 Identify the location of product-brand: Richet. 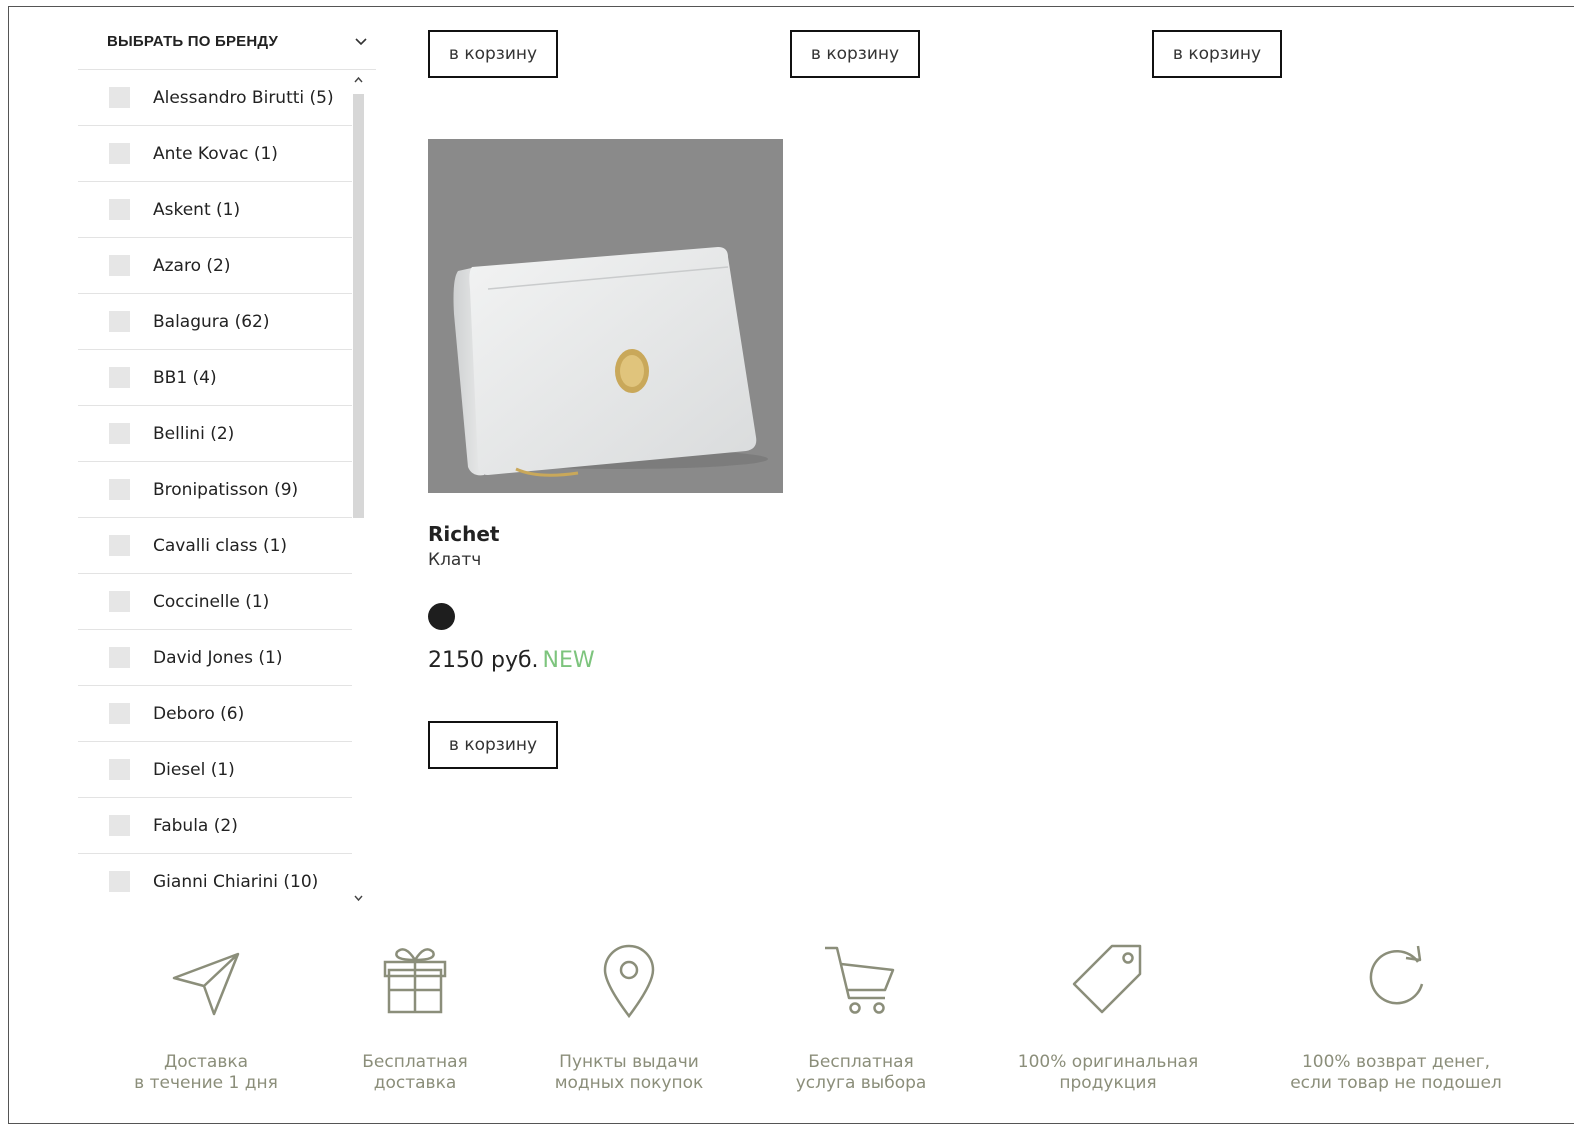
(463, 534).